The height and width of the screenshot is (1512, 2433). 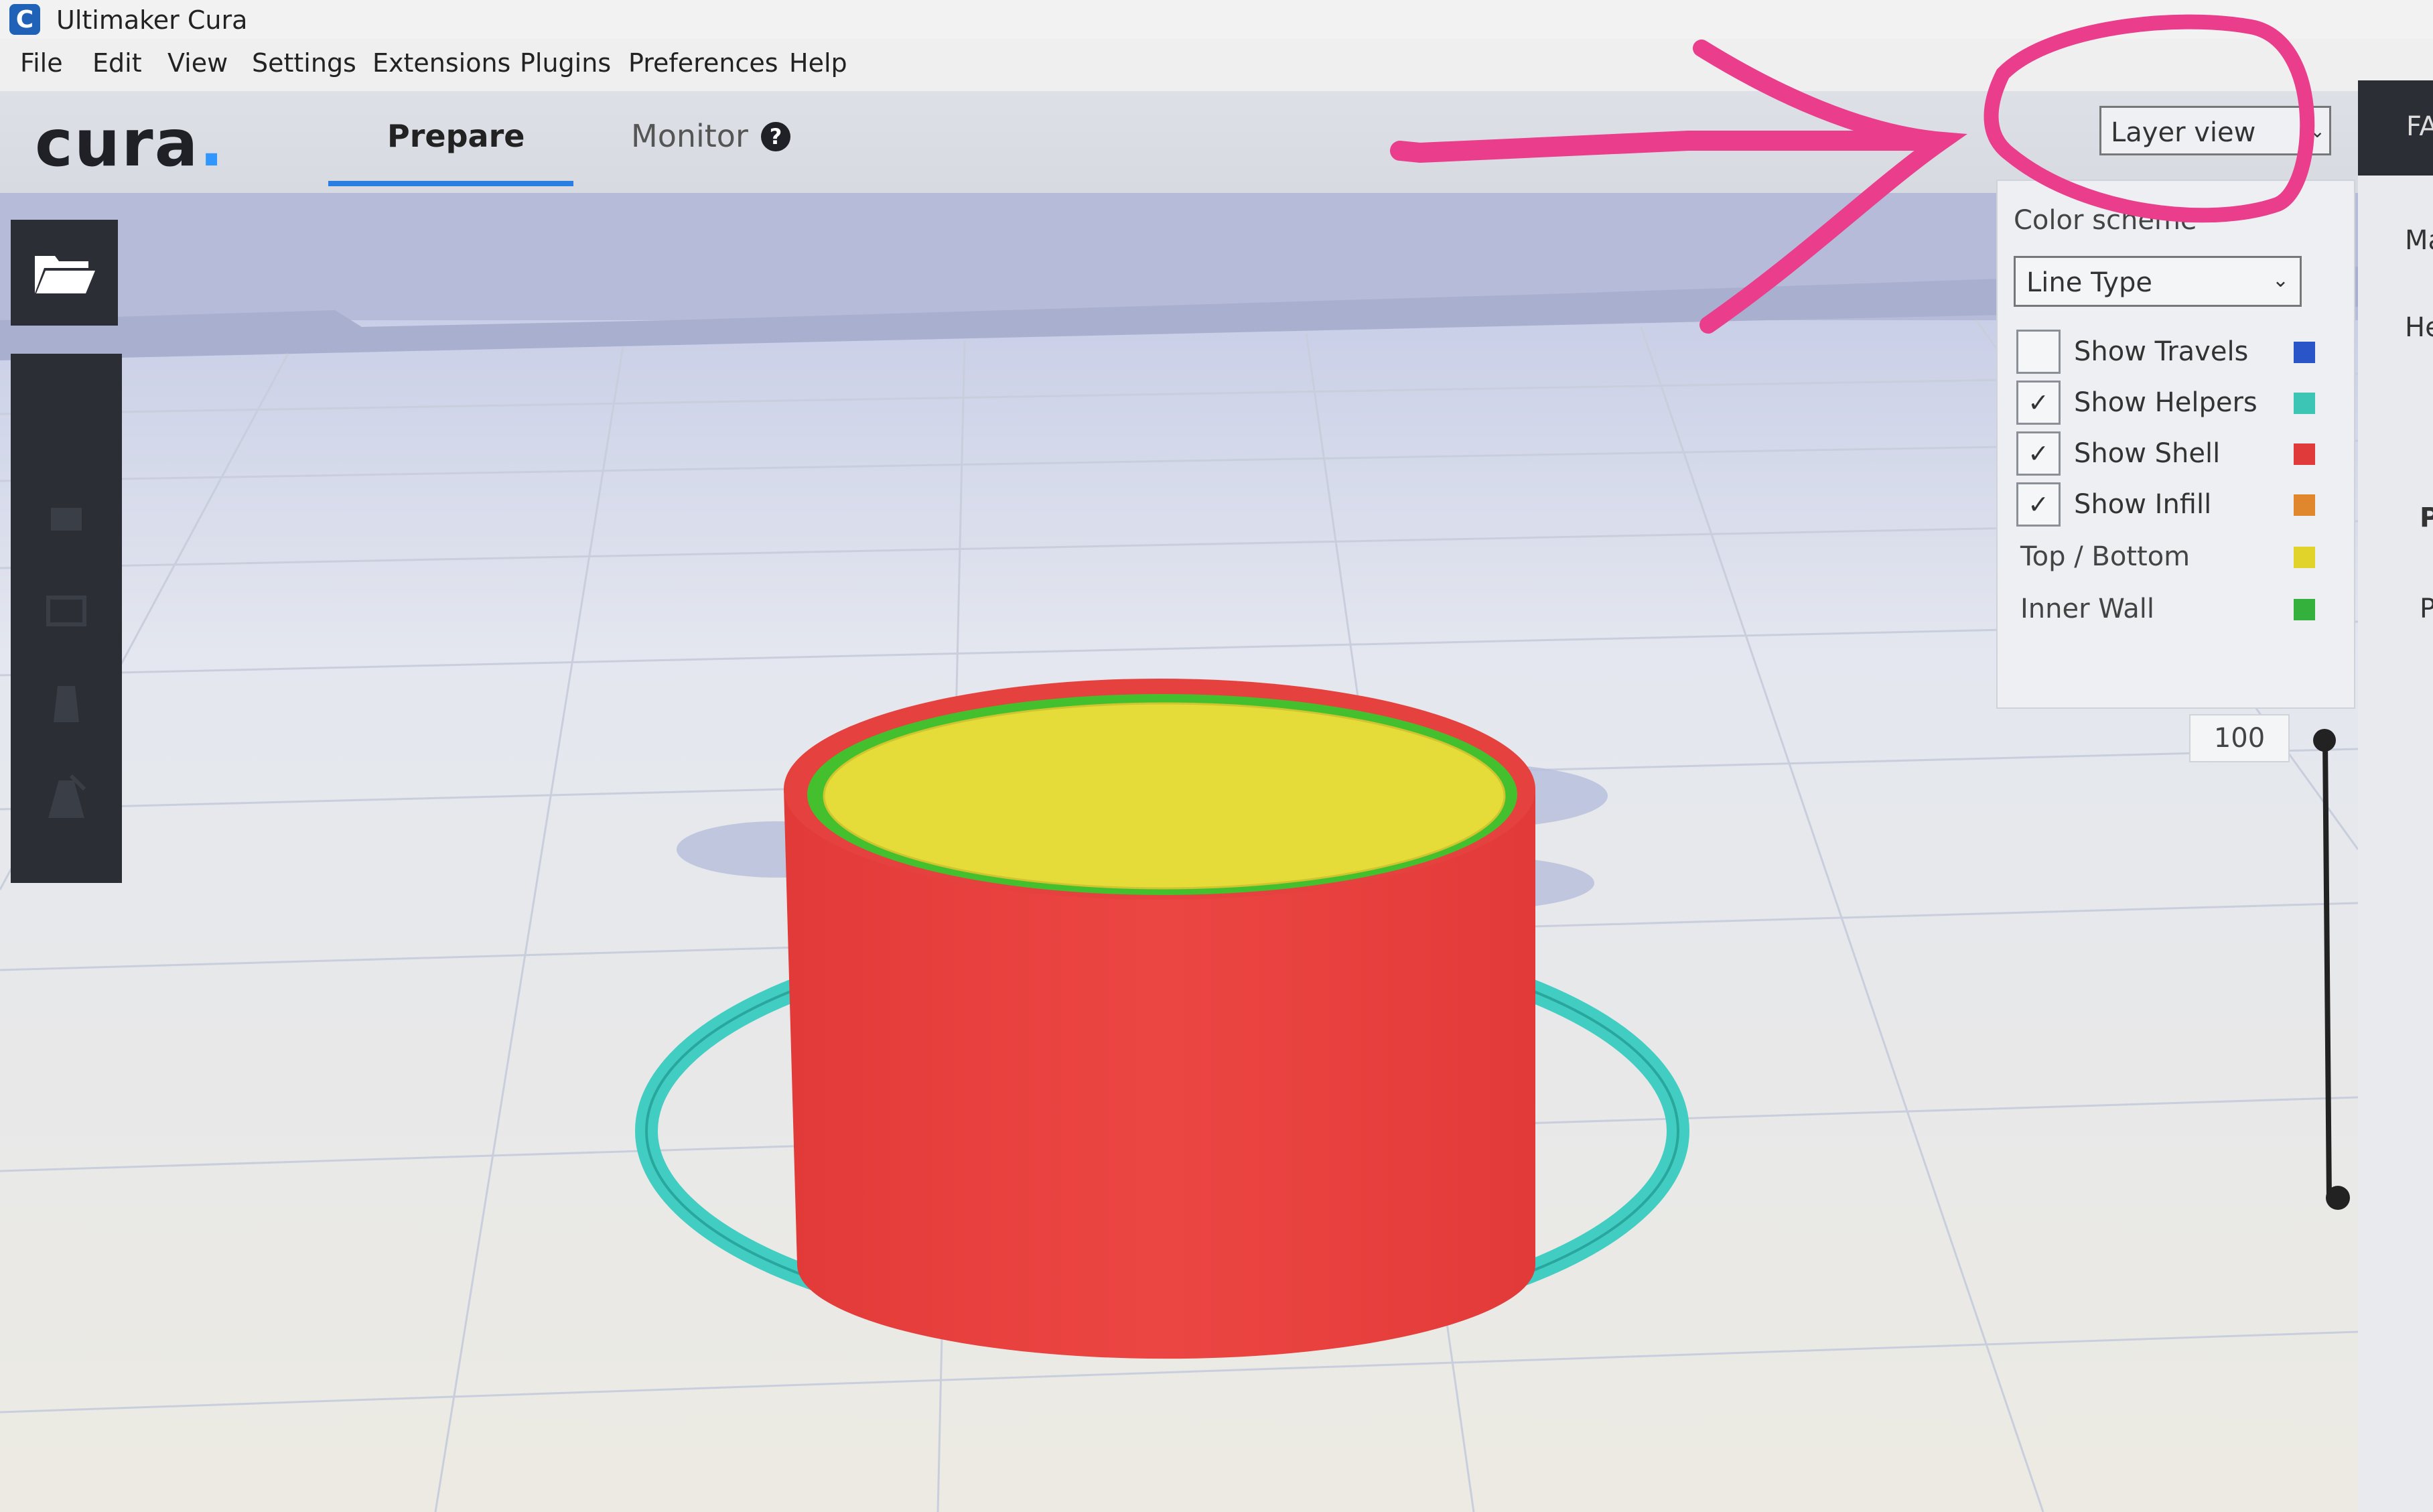 I want to click on rotate-tool-button, so click(x=66, y=704).